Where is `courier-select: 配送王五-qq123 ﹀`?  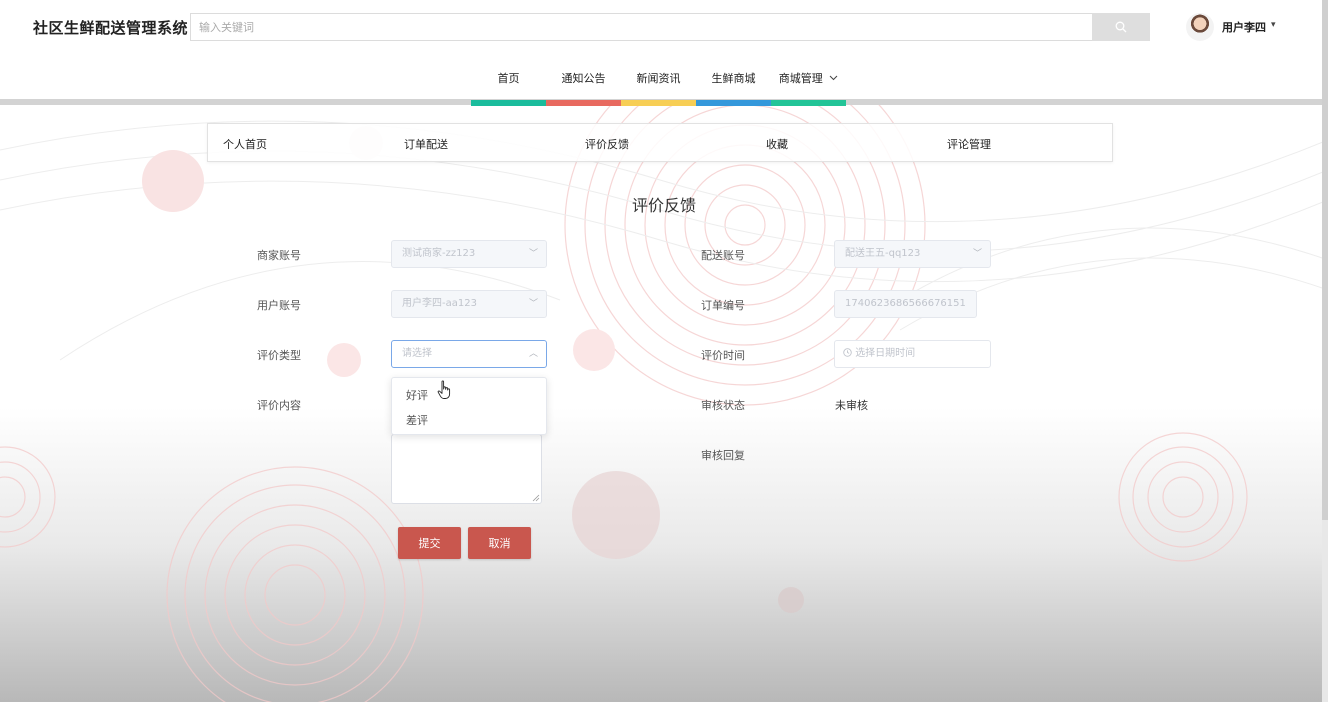
courier-select: 配送王五-qq123 ﹀ is located at coordinates (912, 254).